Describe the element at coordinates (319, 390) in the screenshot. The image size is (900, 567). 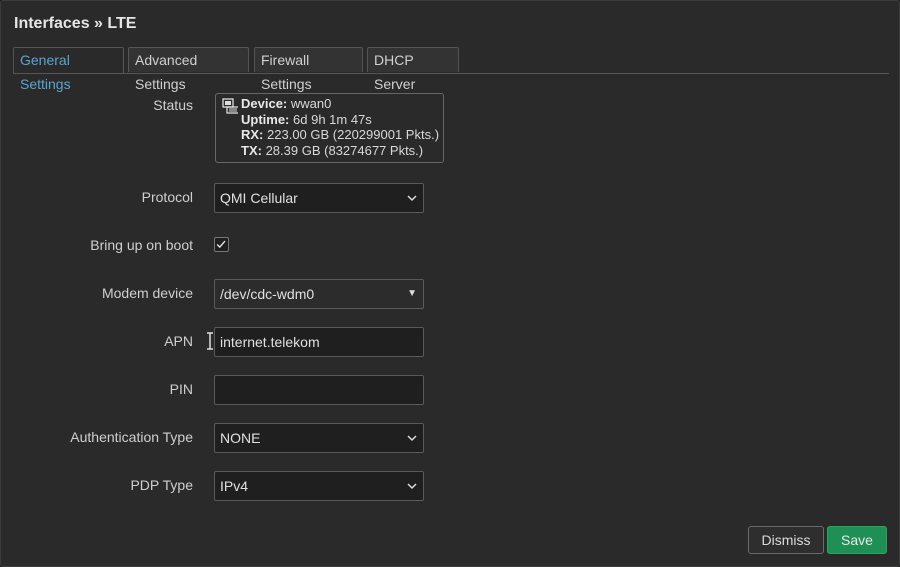
I see `pin-input` at that location.